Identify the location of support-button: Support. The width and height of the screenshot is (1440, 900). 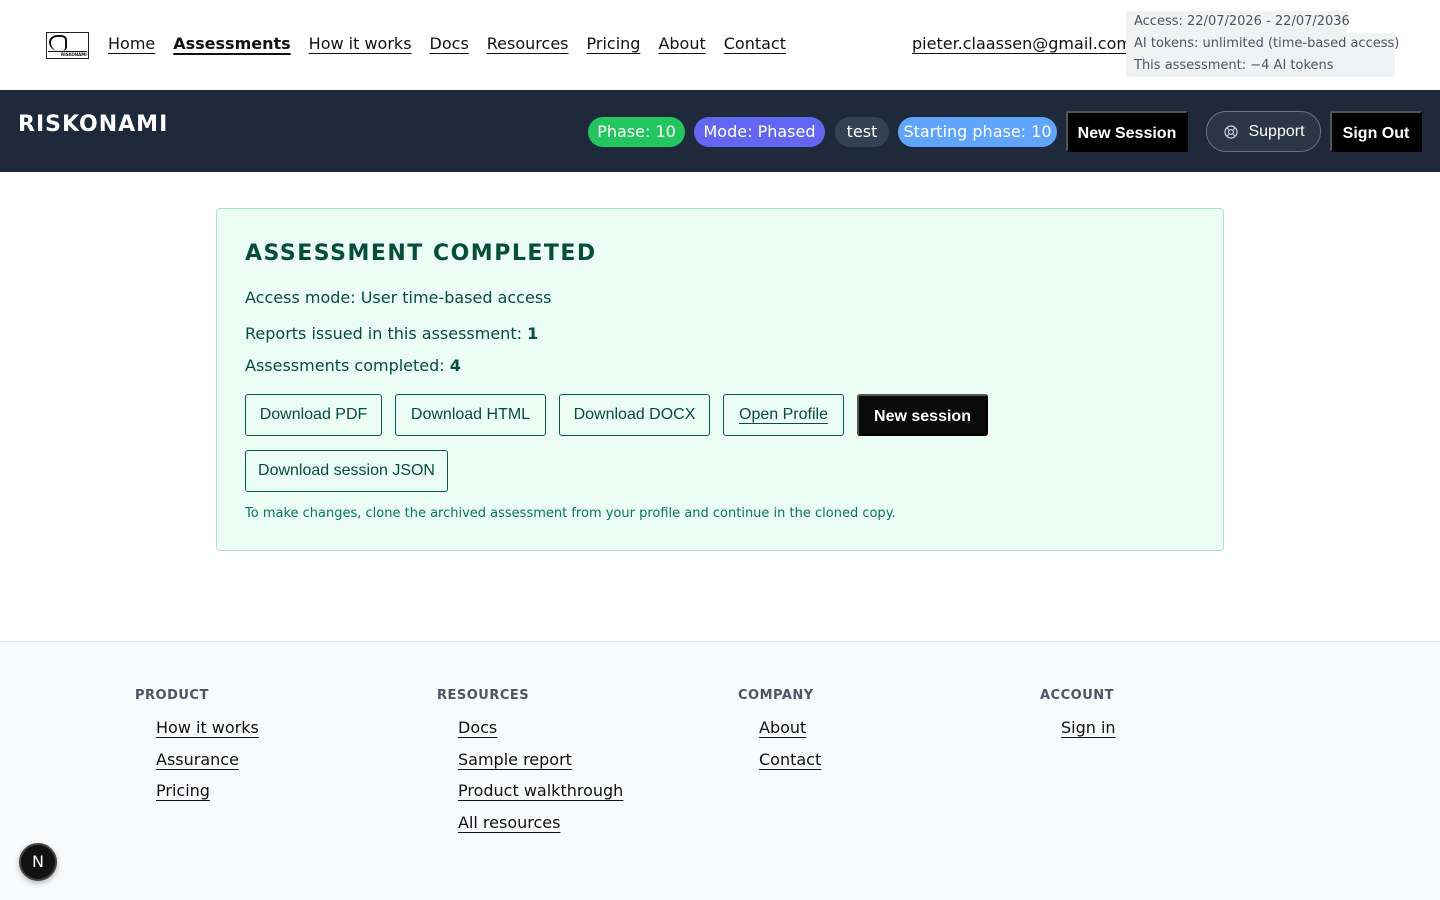
(1263, 131).